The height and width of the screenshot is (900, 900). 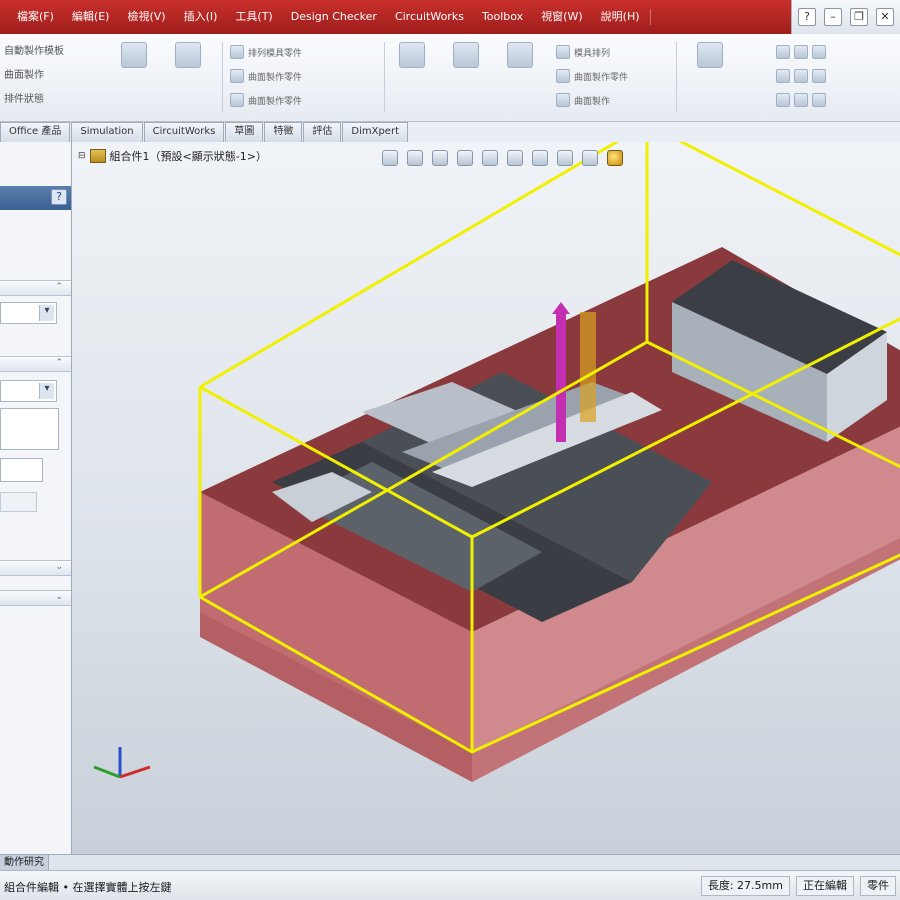 What do you see at coordinates (244, 132) in the screenshot?
I see `tab-sketch: 草圖` at bounding box center [244, 132].